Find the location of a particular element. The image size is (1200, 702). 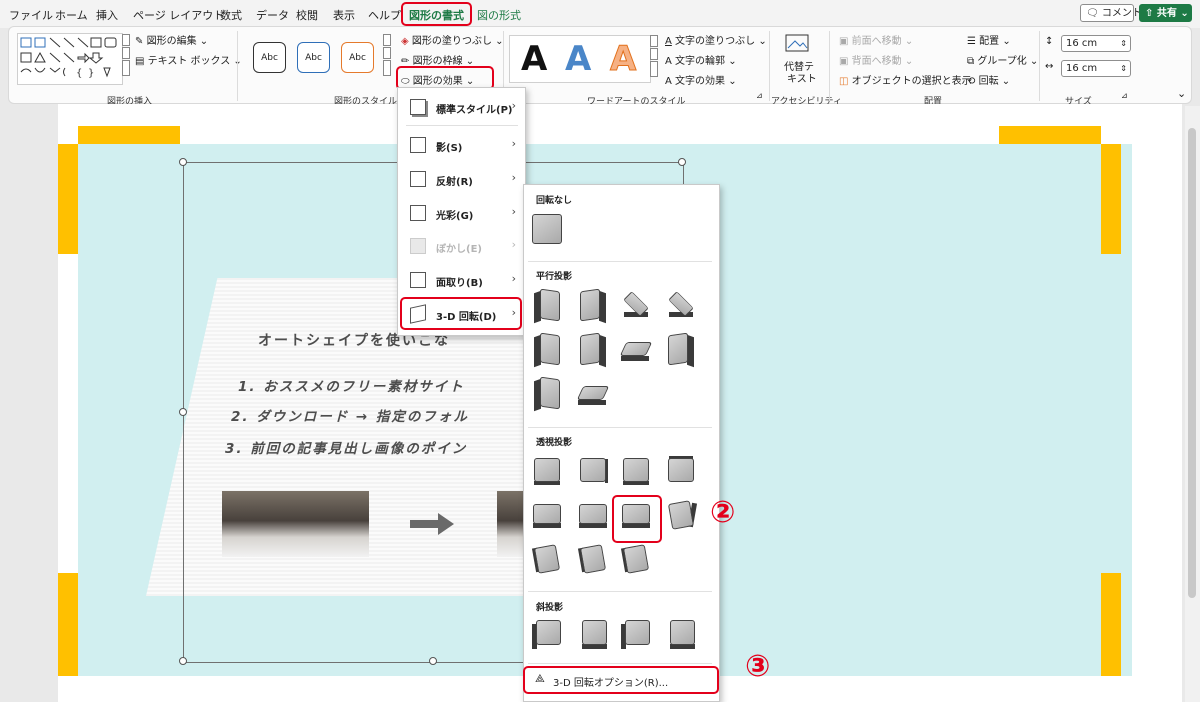

resize-handle-tr is located at coordinates (682, 162).